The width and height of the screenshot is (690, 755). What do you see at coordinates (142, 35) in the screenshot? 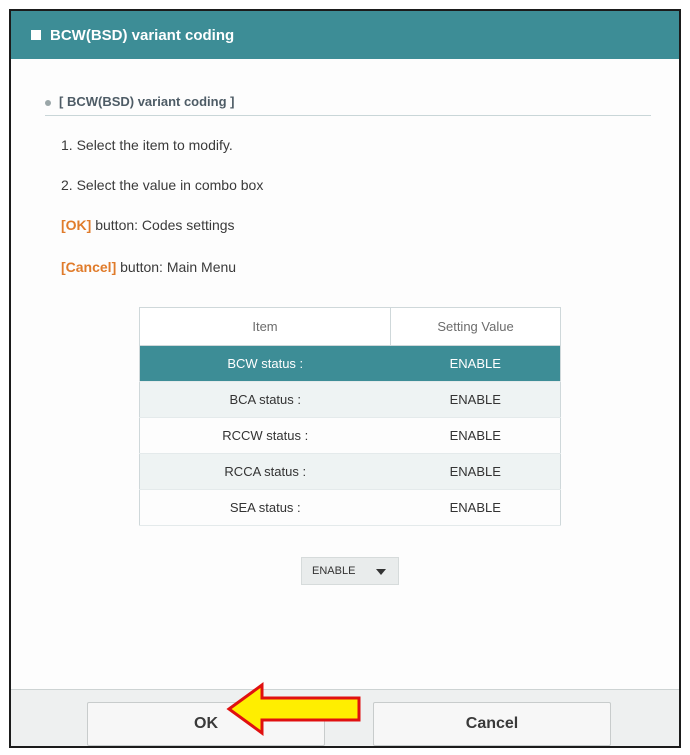
I see `dialog-title: BCW(BSD) variant coding` at bounding box center [142, 35].